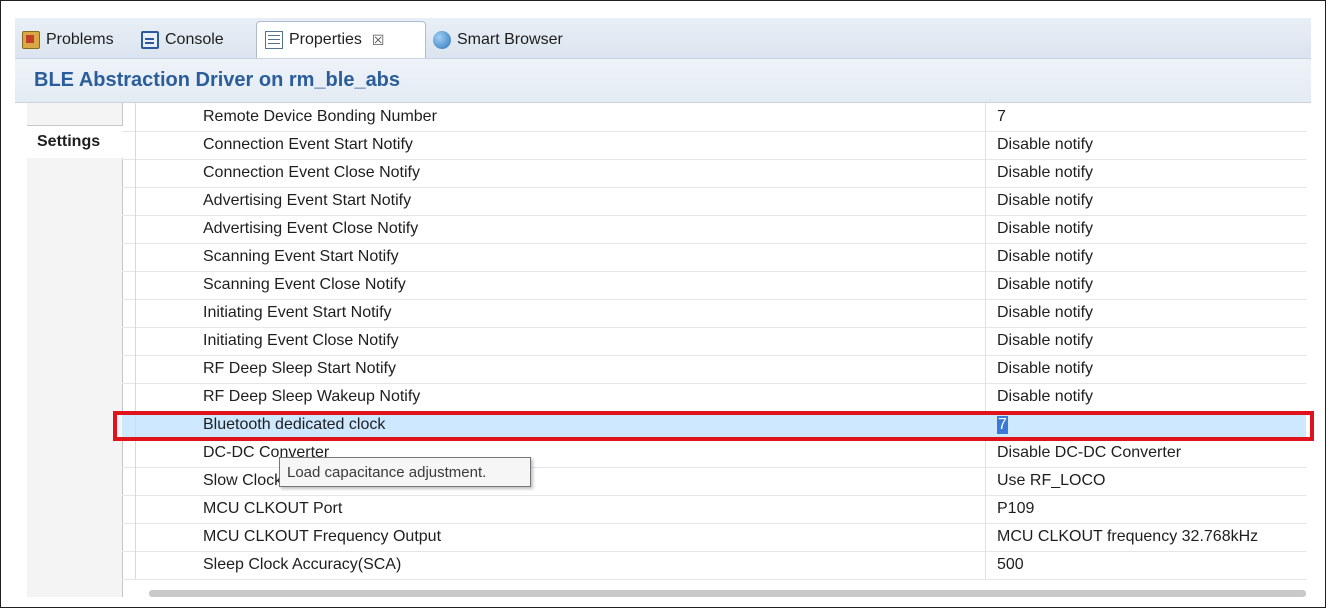  I want to click on property-name: Advertising Event Close Notify, so click(311, 228).